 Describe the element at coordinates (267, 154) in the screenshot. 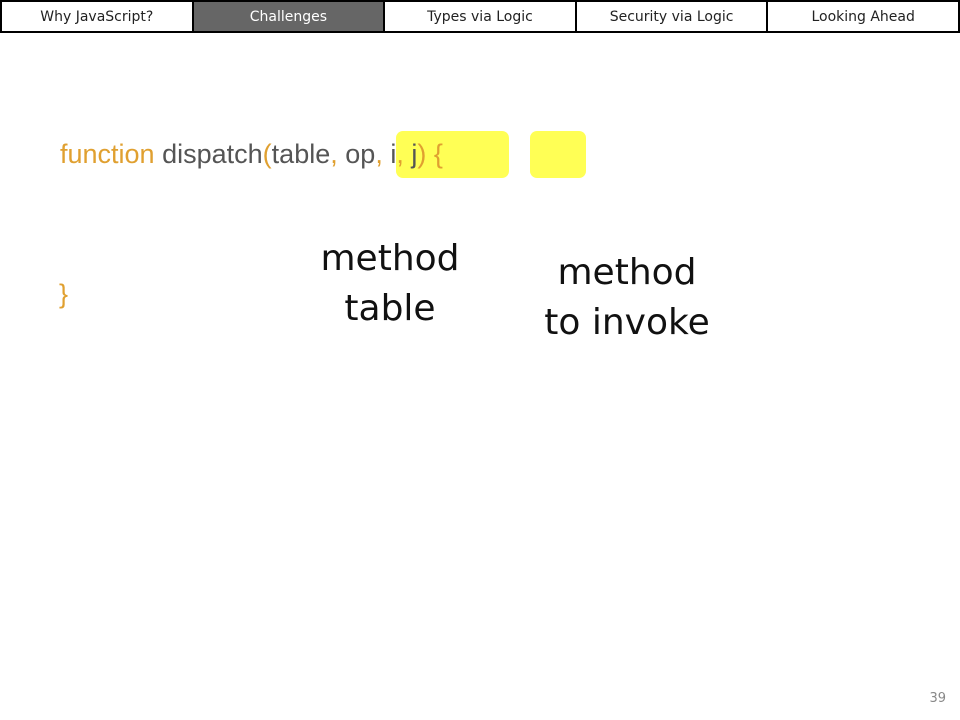

I see `code-open-paren: (` at that location.